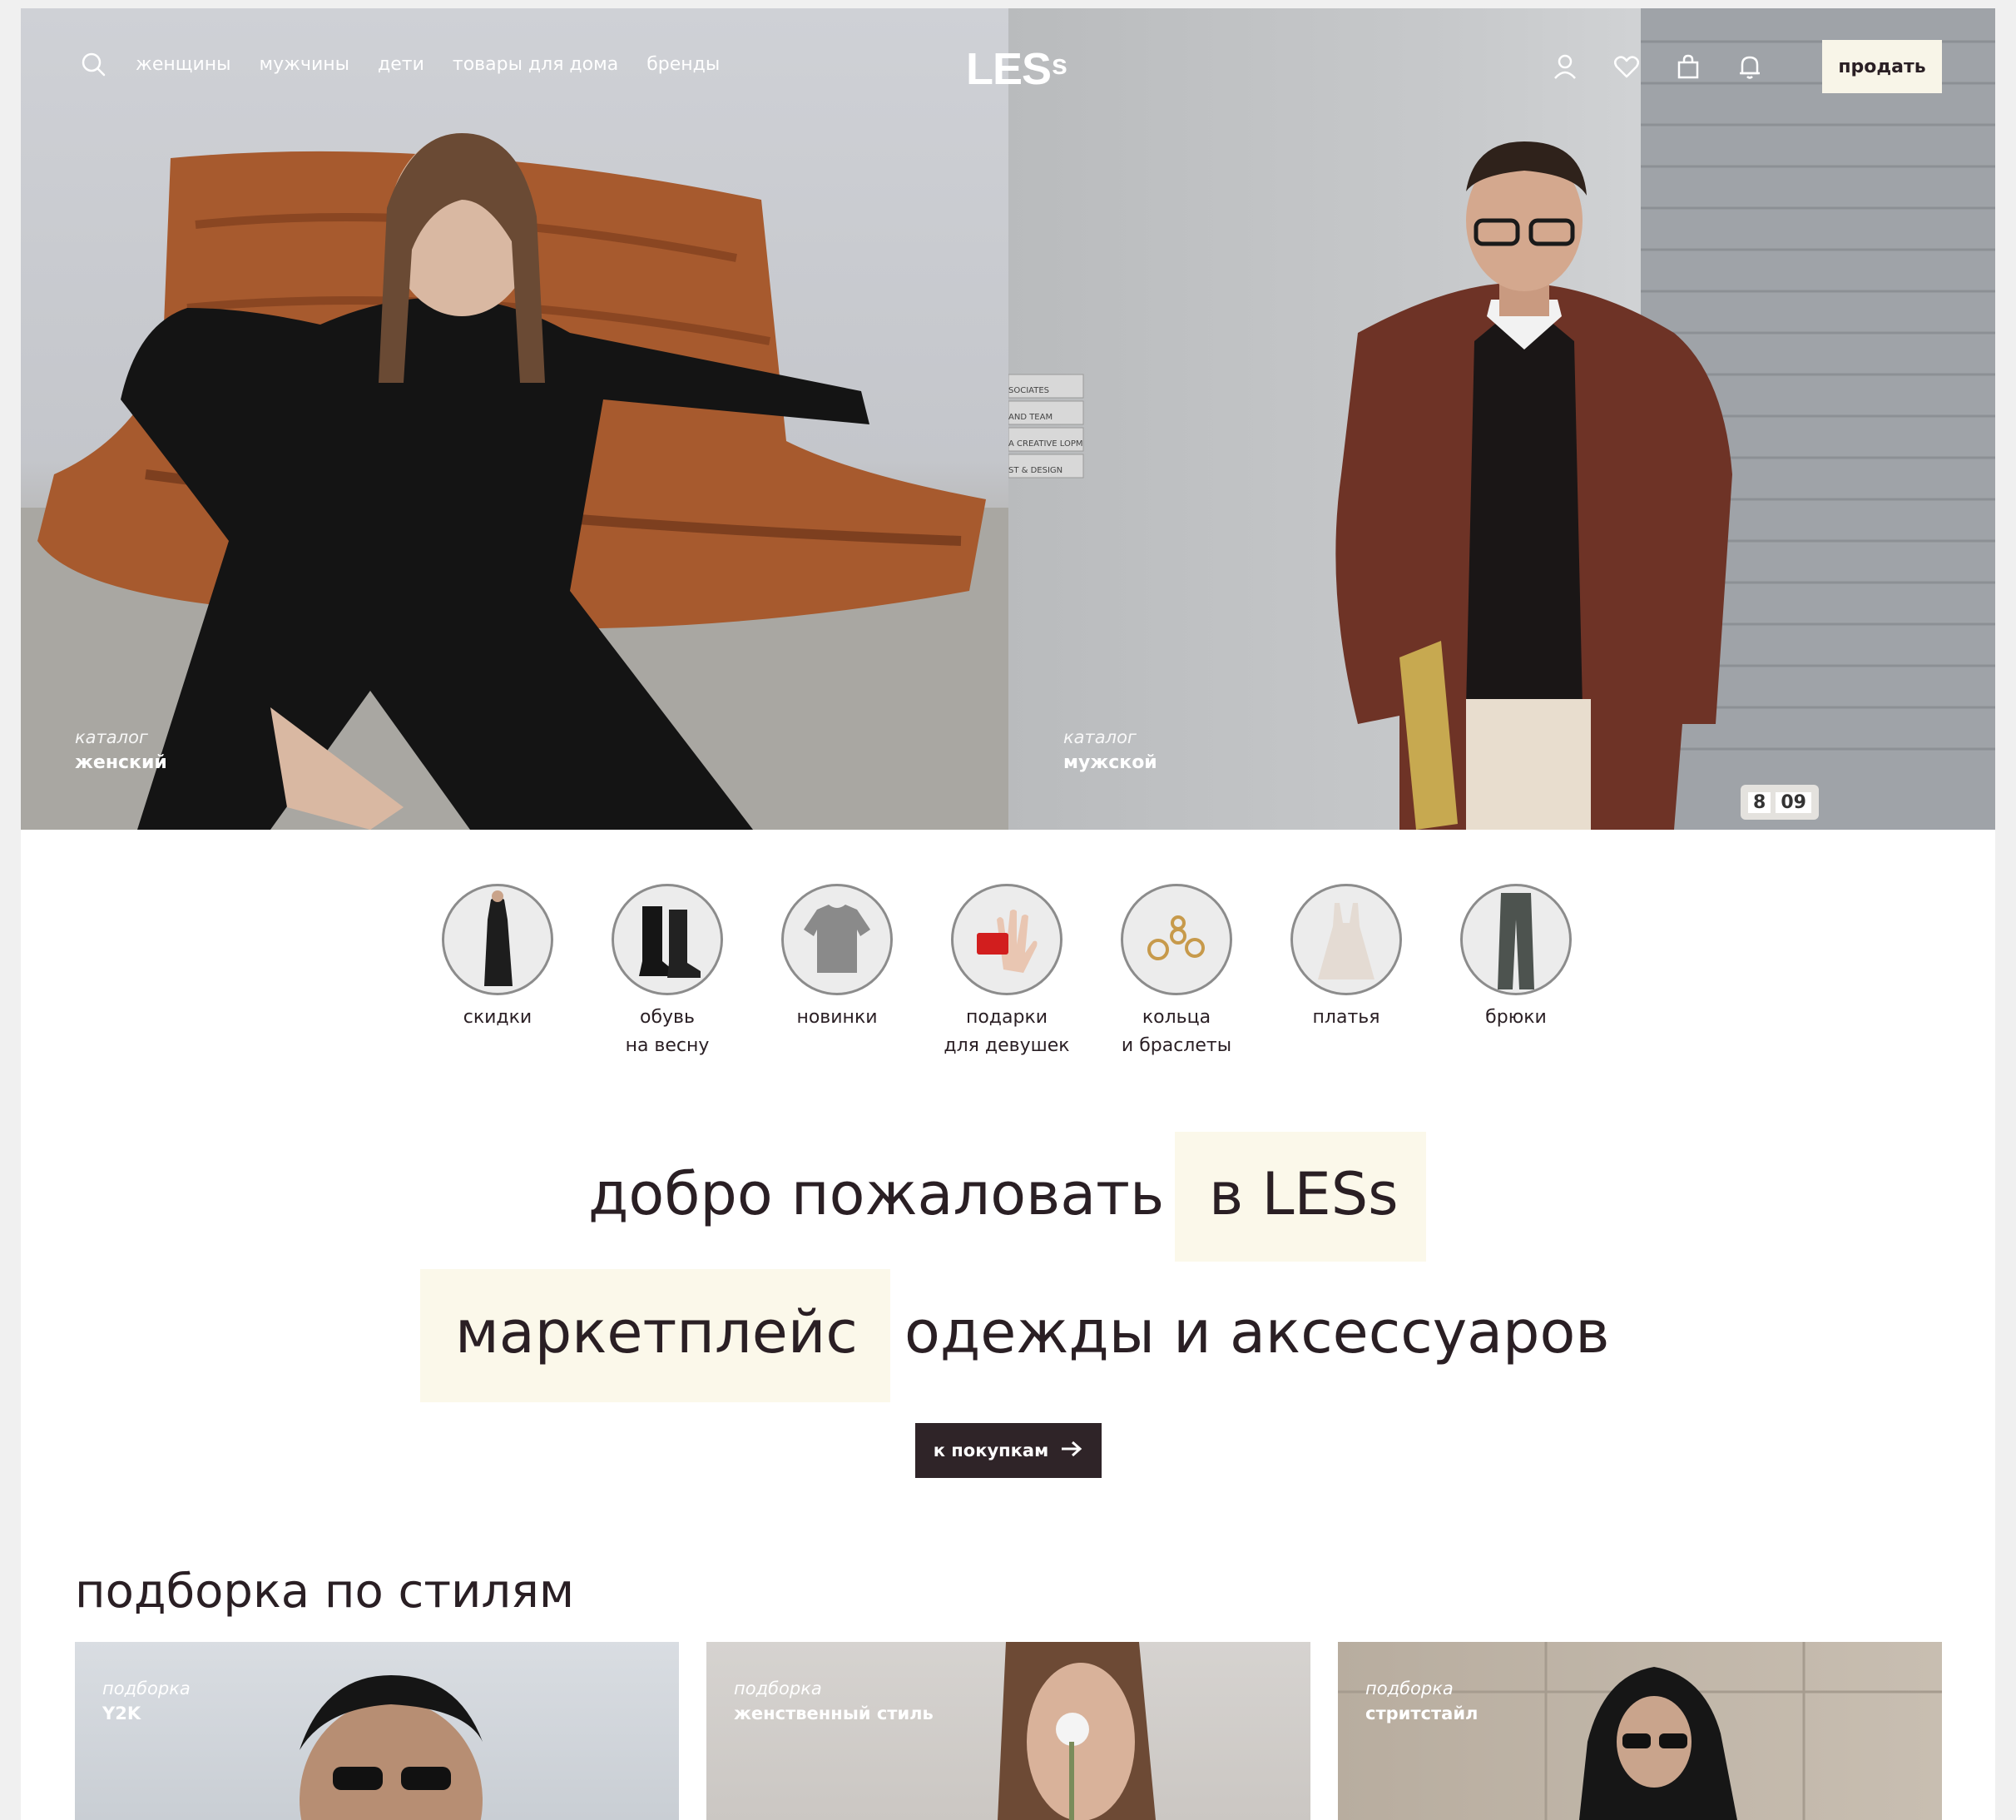  I want to click on welcome-line-1: добро пожаловать, so click(876, 1194).